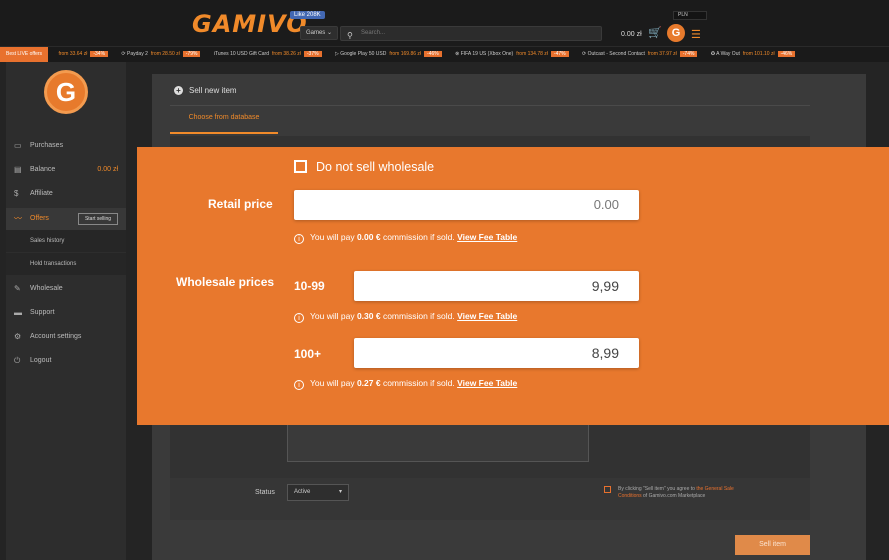  Describe the element at coordinates (350, 35) in the screenshot. I see `search-icon: ⚲` at that location.